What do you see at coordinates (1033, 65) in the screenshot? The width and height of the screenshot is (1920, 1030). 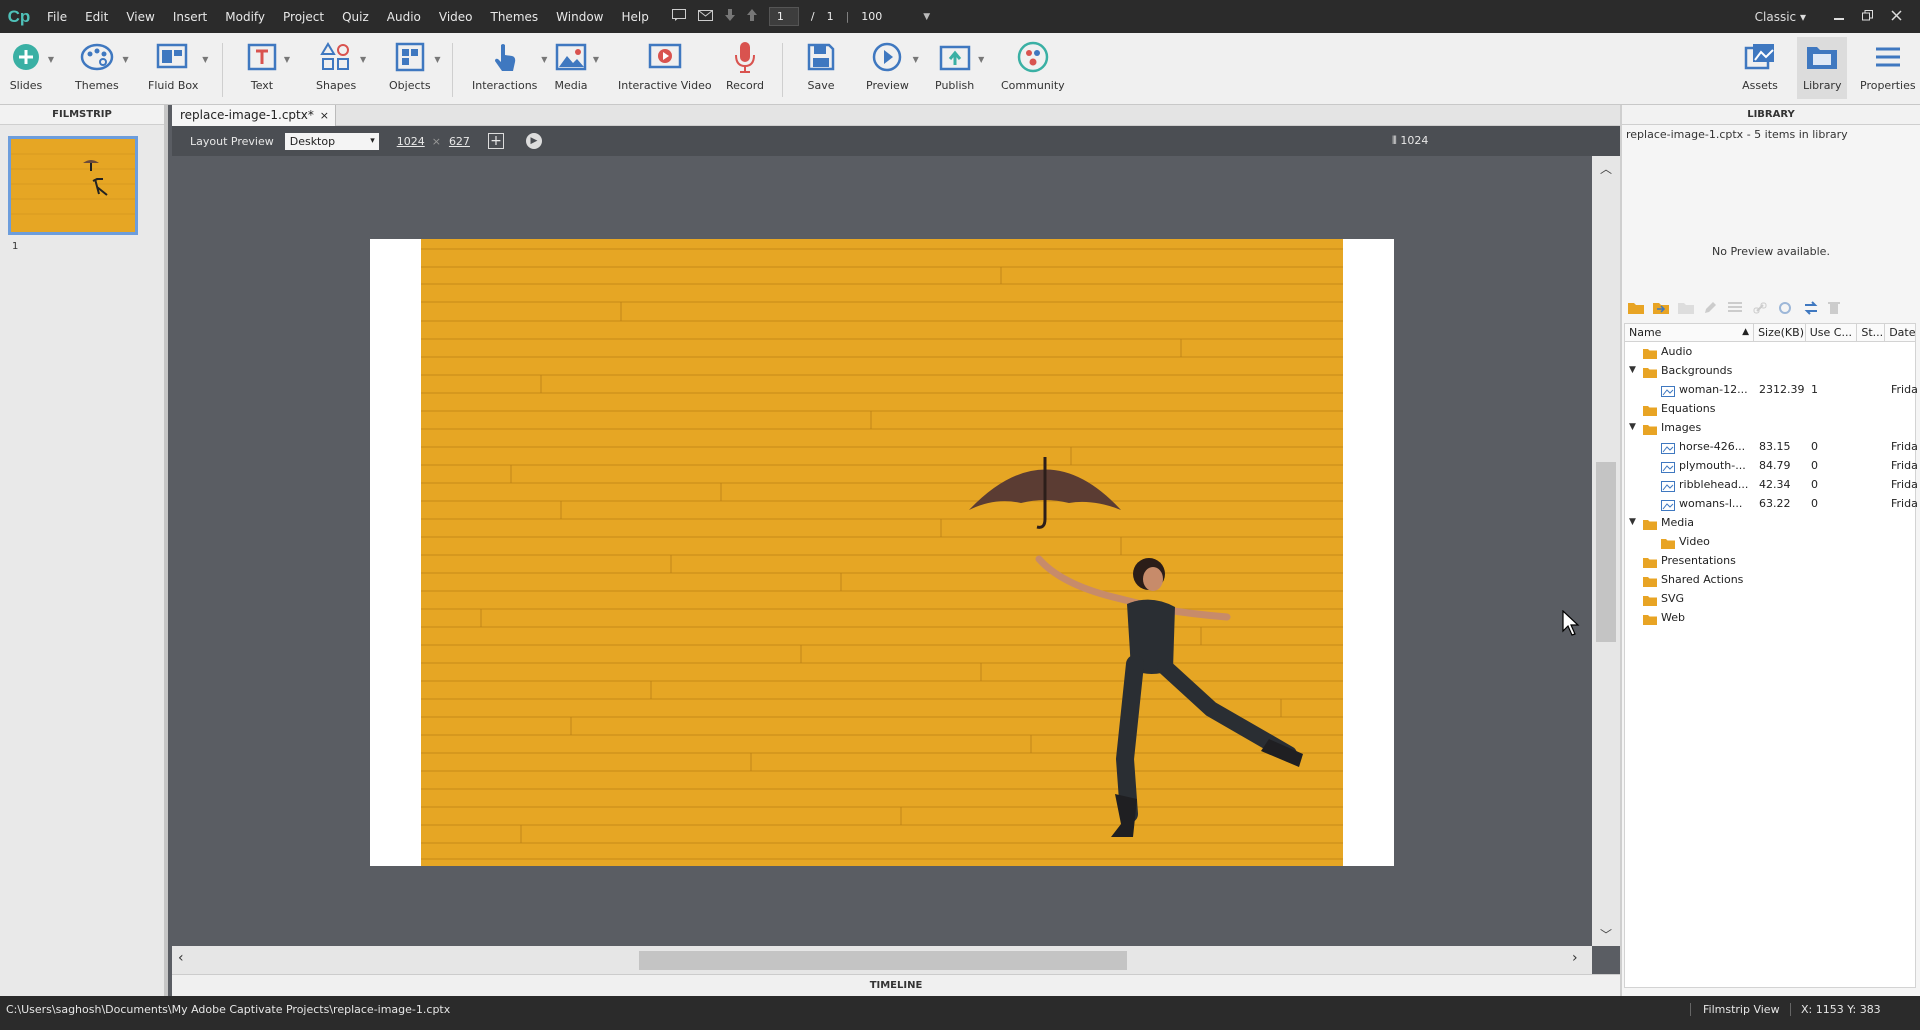 I see `community-button: Community` at bounding box center [1033, 65].